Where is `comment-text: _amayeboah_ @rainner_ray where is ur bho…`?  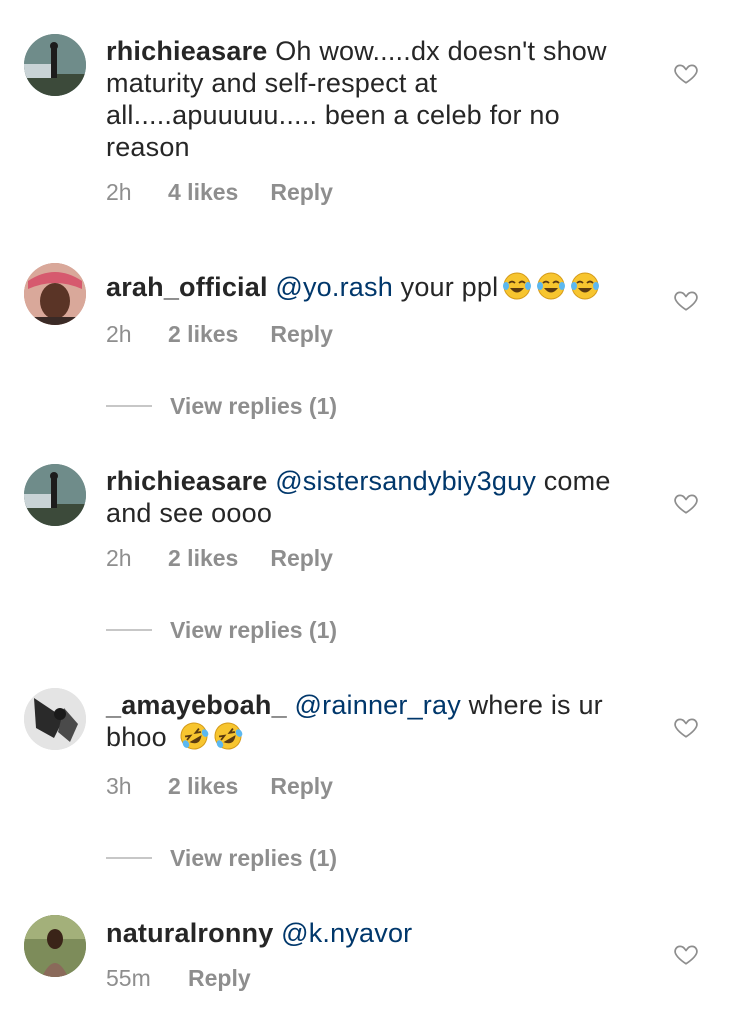 comment-text: _amayeboah_ @rainner_ray where is ur bho… is located at coordinates (376, 721).